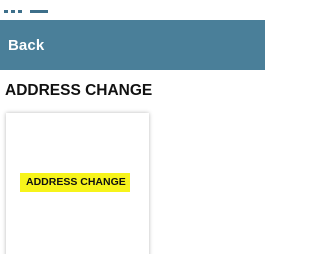 The image size is (320, 254). Describe the element at coordinates (79, 90) in the screenshot. I see `section-heading: ADDRESS CHANGE` at that location.